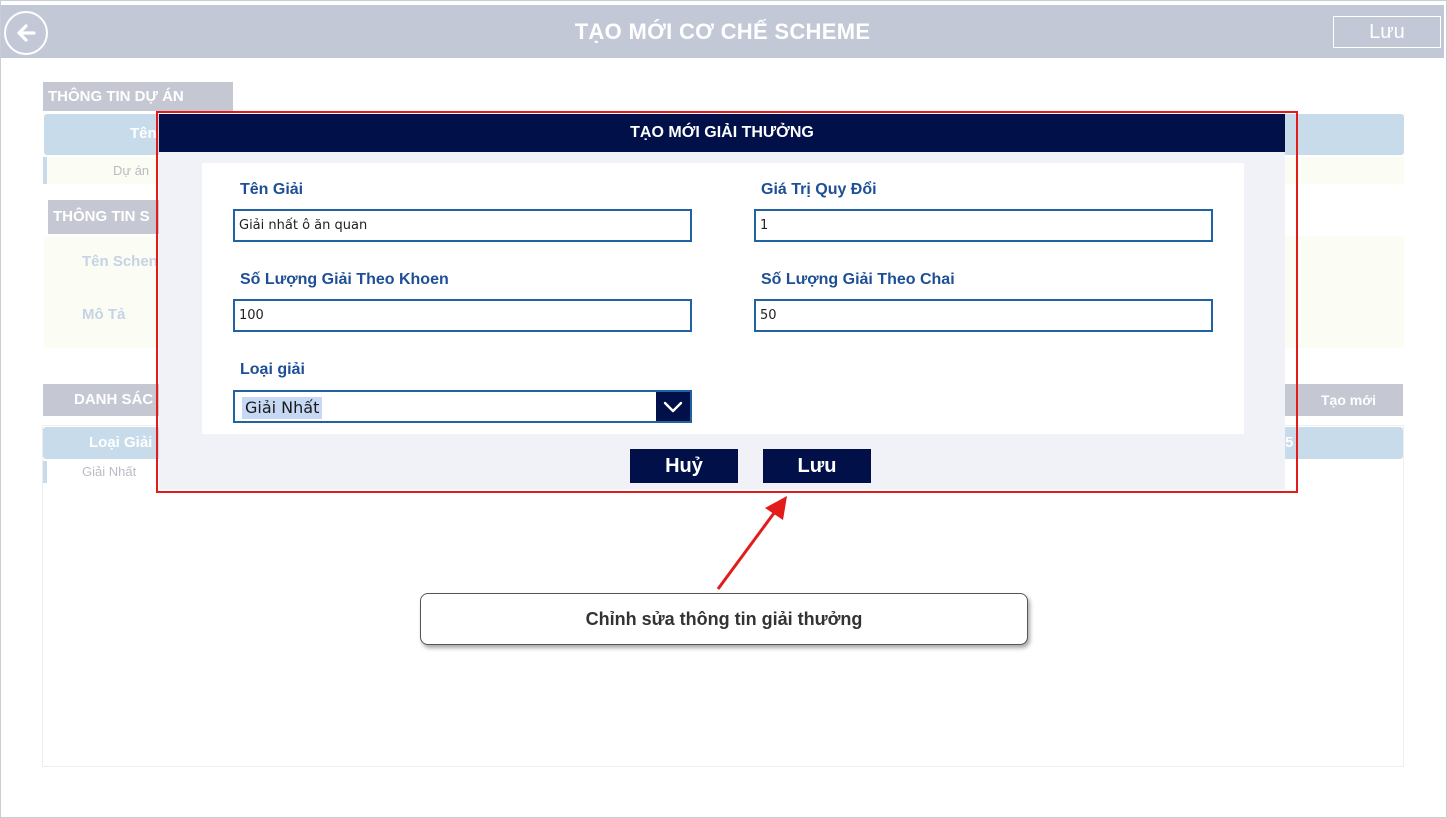 The width and height of the screenshot is (1447, 818). What do you see at coordinates (462, 406) in the screenshot?
I see `prize-type-select: Giải Nhất` at bounding box center [462, 406].